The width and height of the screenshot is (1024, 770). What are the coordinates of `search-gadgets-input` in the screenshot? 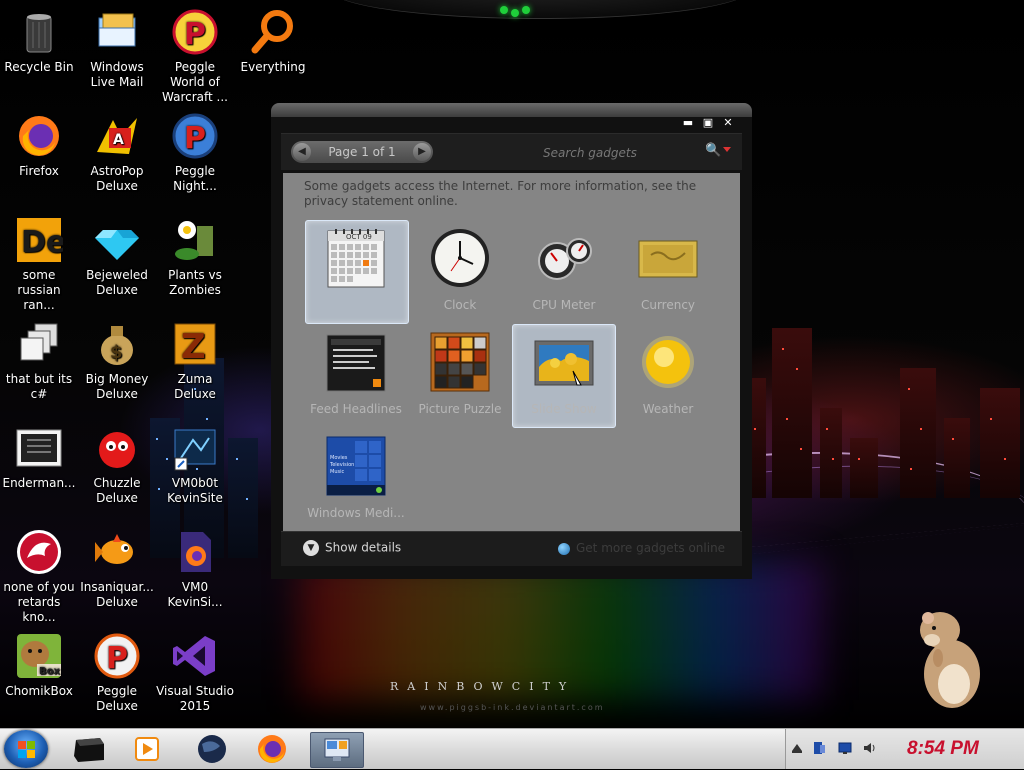 It's located at (618, 153).